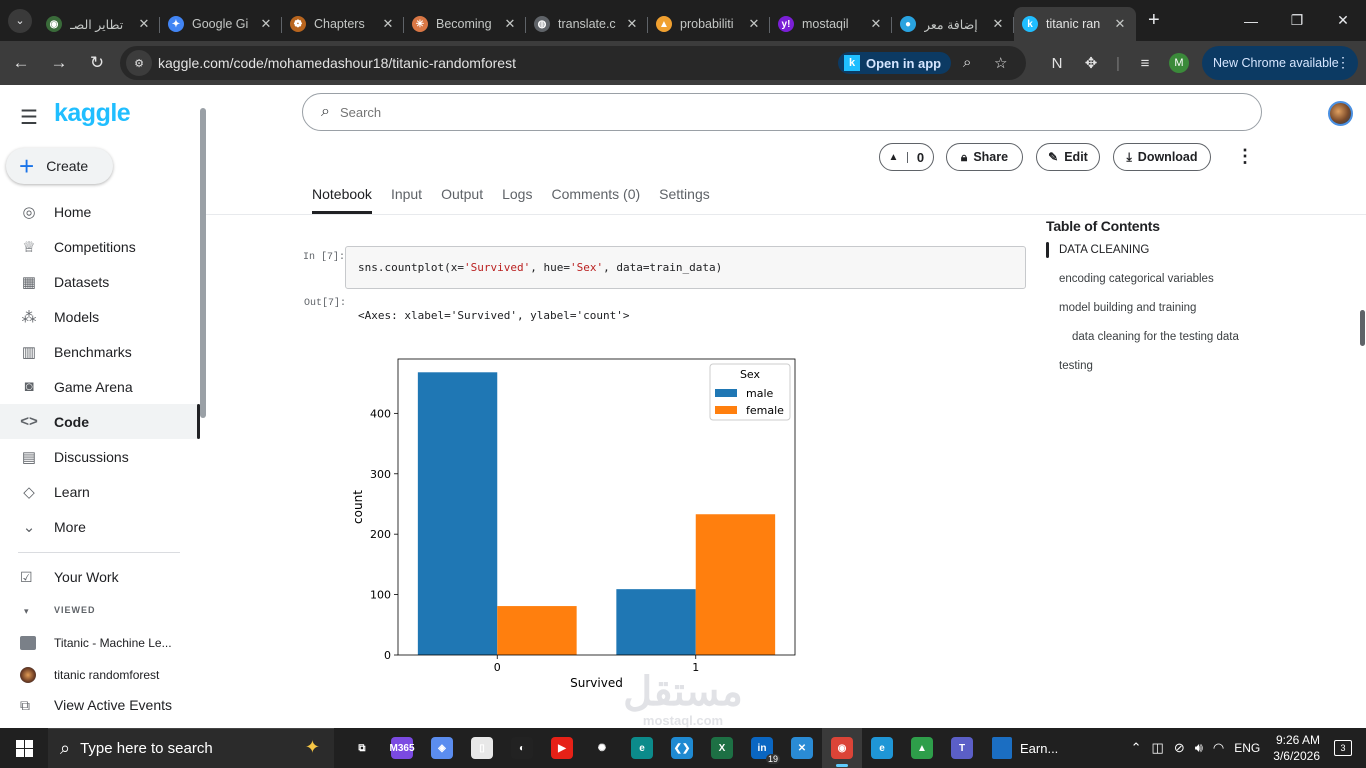 The width and height of the screenshot is (1366, 768). What do you see at coordinates (1280, 63) in the screenshot?
I see `new-chrome-available-button: New Chrome available ⋮` at bounding box center [1280, 63].